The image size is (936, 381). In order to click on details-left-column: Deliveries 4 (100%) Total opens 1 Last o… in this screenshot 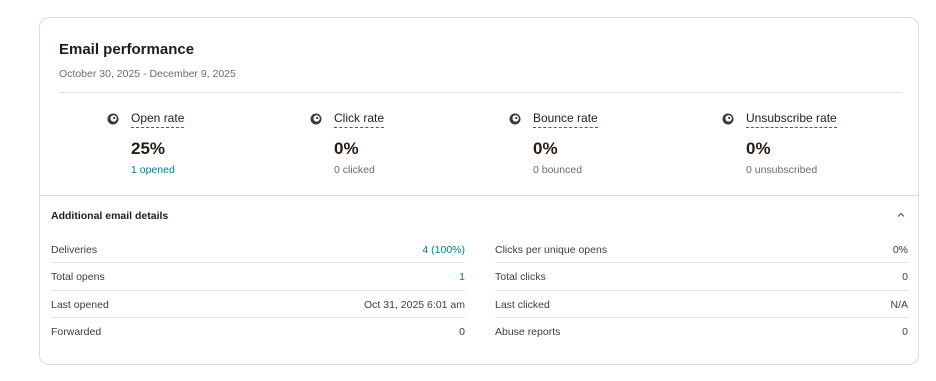, I will do `click(258, 290)`.